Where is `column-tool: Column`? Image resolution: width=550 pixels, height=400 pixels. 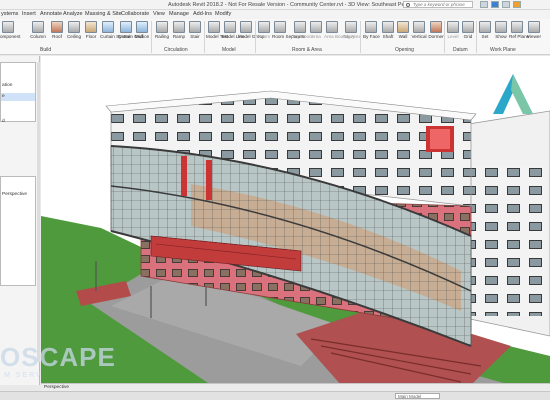 column-tool: Column is located at coordinates (38, 30).